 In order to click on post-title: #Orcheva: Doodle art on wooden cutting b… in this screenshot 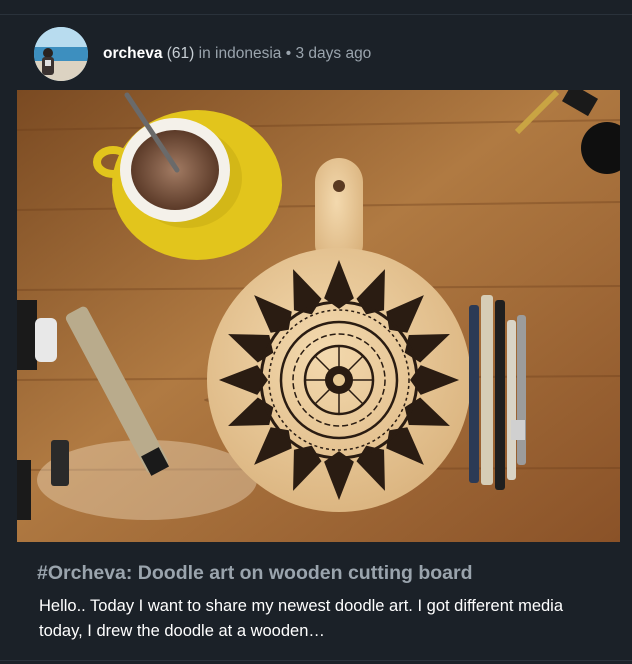, I will do `click(255, 573)`.